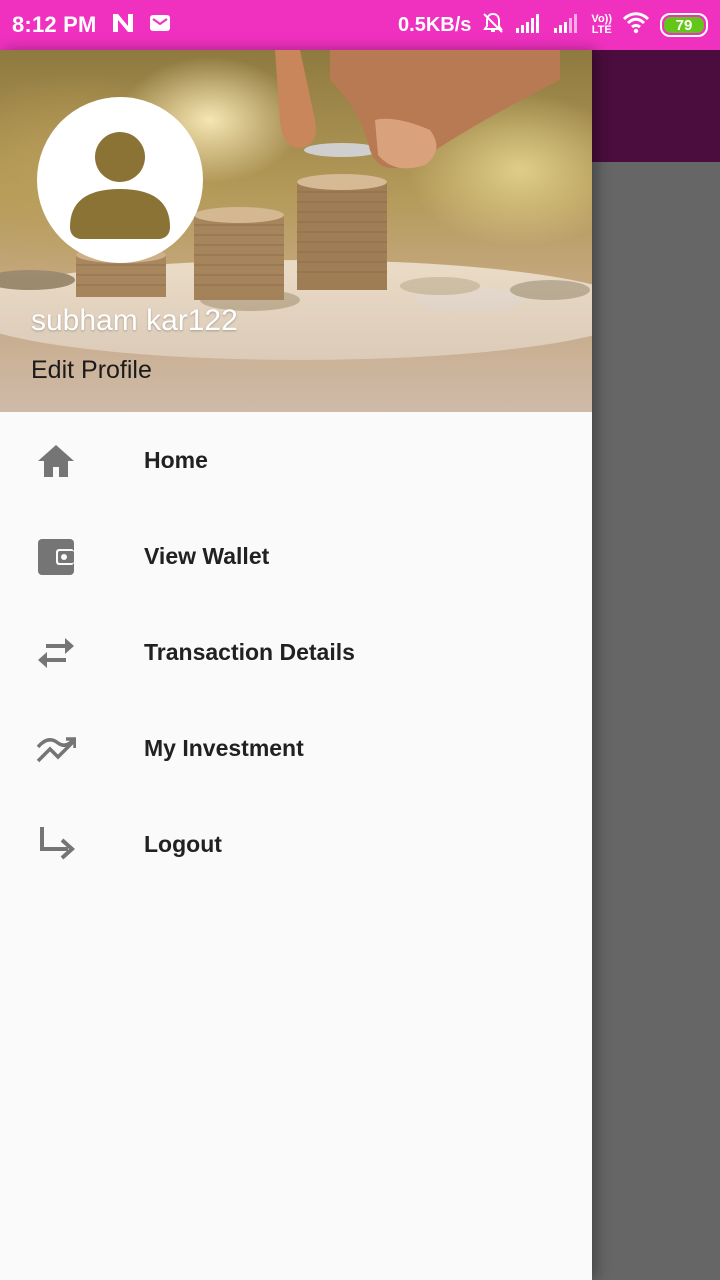 This screenshot has width=720, height=1280. Describe the element at coordinates (360, 25) in the screenshot. I see `status-bar: 8:12 PM 0.5KB/s Vo)) LTE 79` at that location.